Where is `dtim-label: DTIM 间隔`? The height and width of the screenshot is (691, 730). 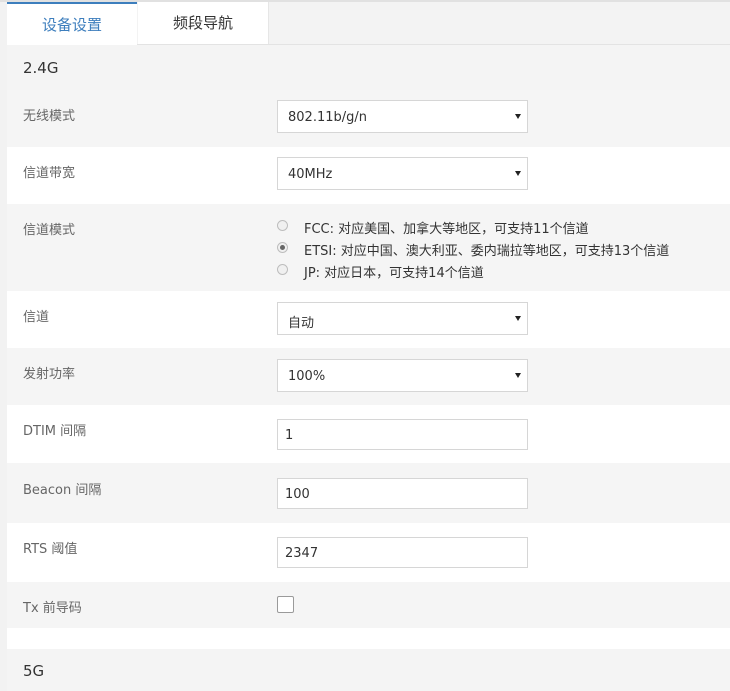
dtim-label: DTIM 间隔 is located at coordinates (55, 431).